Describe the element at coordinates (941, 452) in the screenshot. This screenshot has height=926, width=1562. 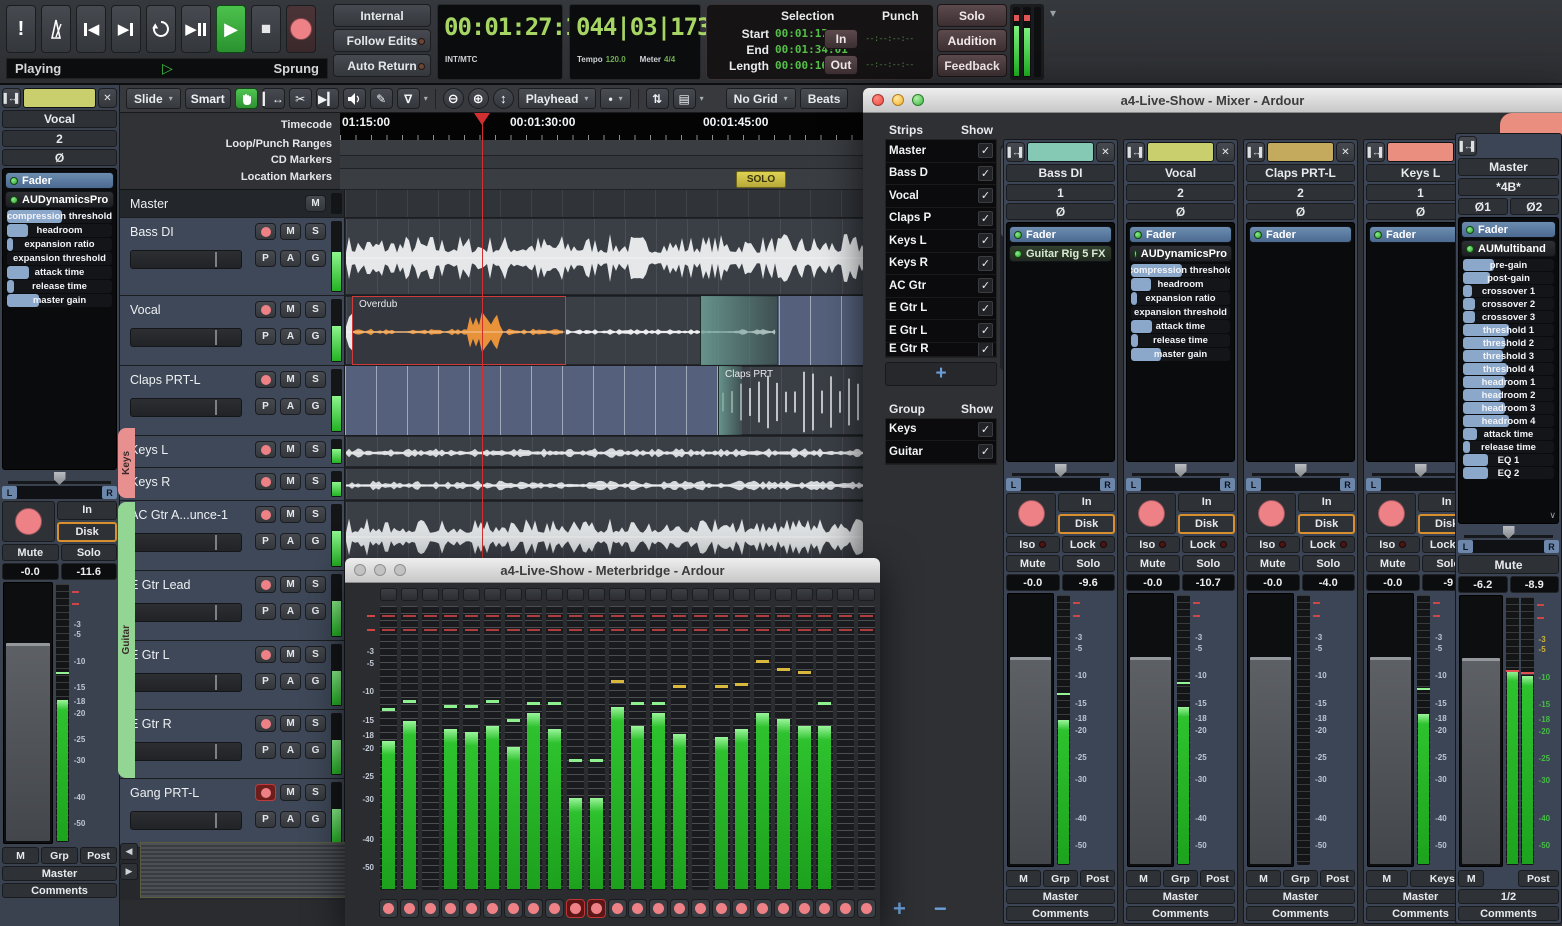
I see `group-list-item: Guitar ✓` at that location.